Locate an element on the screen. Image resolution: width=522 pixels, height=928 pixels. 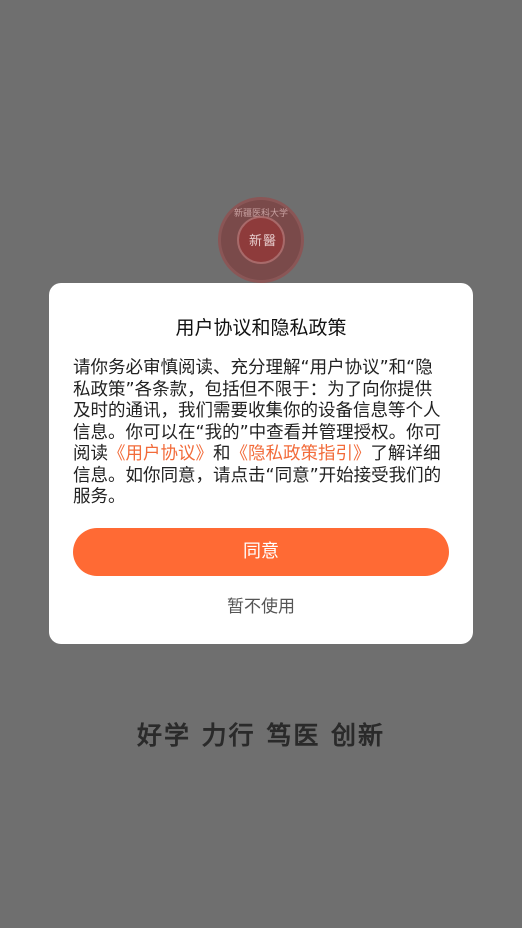
university-motto: 好学 力行 笃医 创新 is located at coordinates (261, 735).